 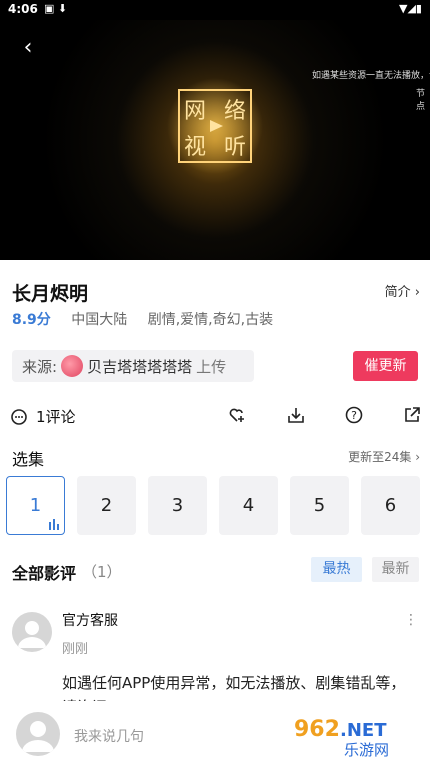 What do you see at coordinates (235, 147) in the screenshot?
I see `logo-char-4: 听` at bounding box center [235, 147].